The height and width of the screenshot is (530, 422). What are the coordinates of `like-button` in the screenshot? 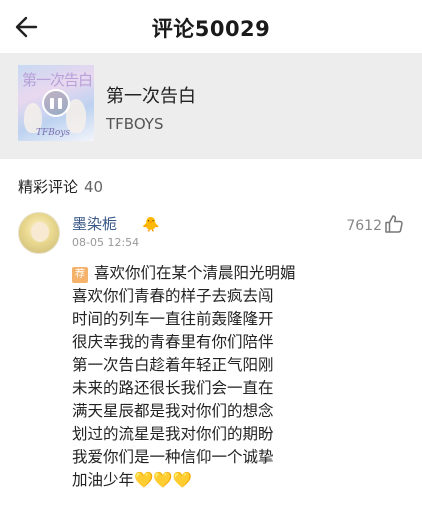 It's located at (394, 224).